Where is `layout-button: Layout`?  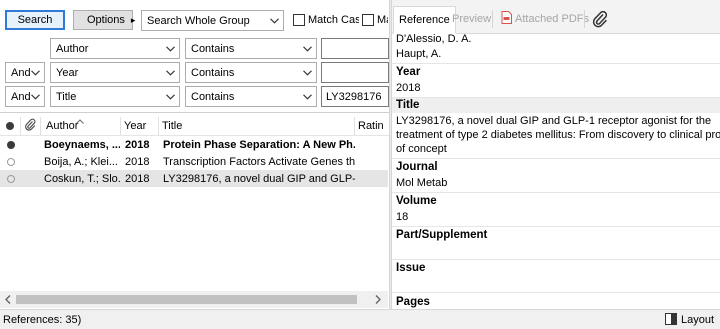 layout-button: Layout is located at coordinates (691, 320).